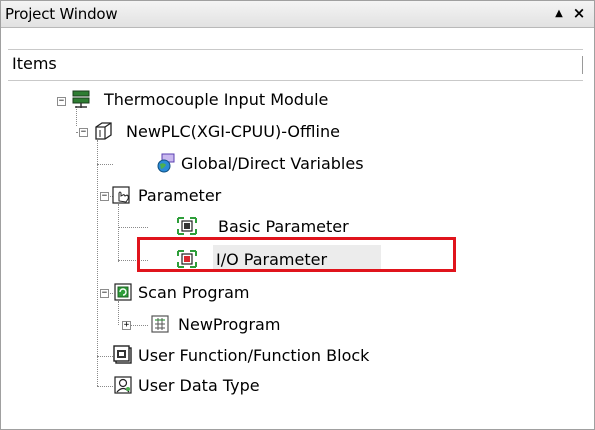  Describe the element at coordinates (297, 386) in the screenshot. I see `tree-item-user-data-type: User Data Type` at that location.